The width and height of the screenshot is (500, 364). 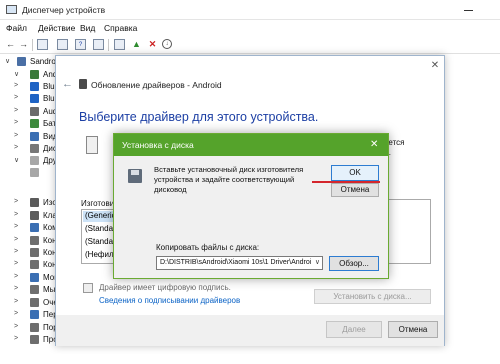 I want to click on signature-icon, so click(x=88, y=288).